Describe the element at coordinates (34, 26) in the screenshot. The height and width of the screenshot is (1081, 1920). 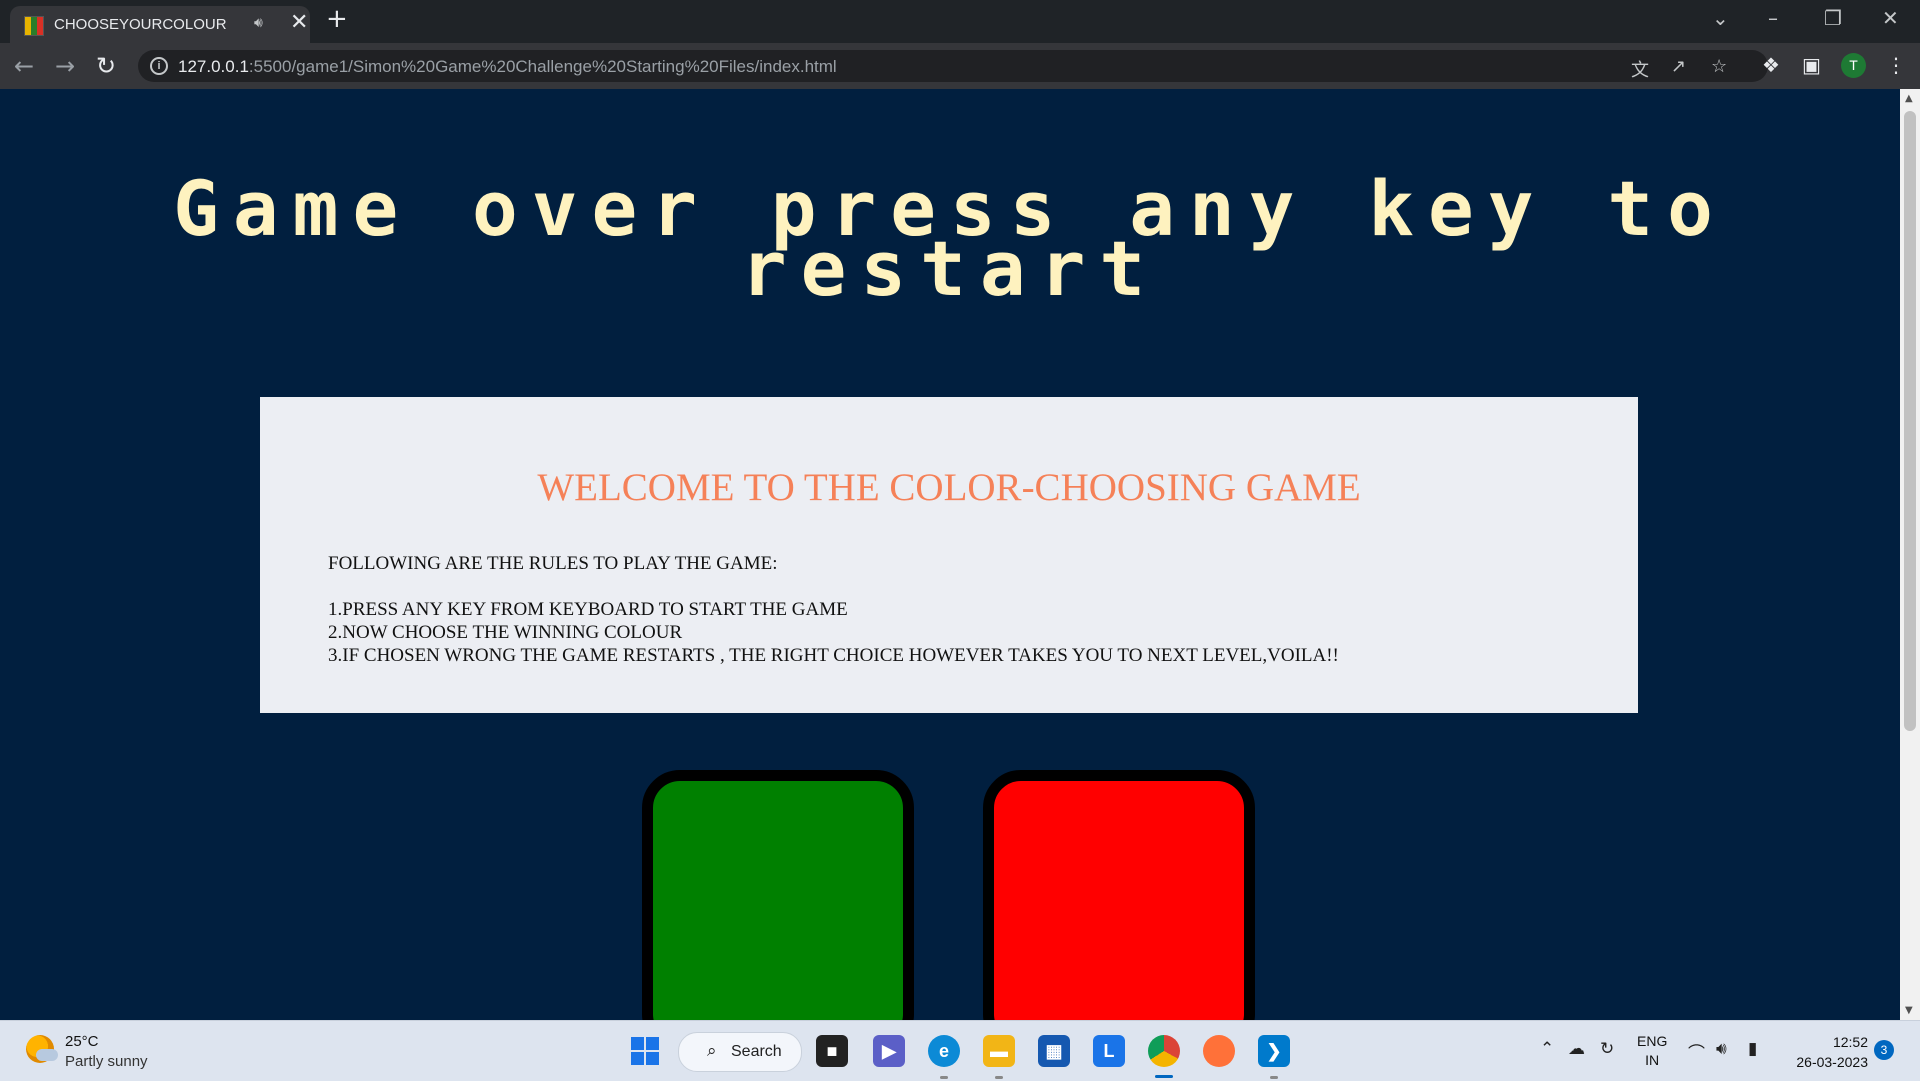
I see `favicon-icon` at that location.